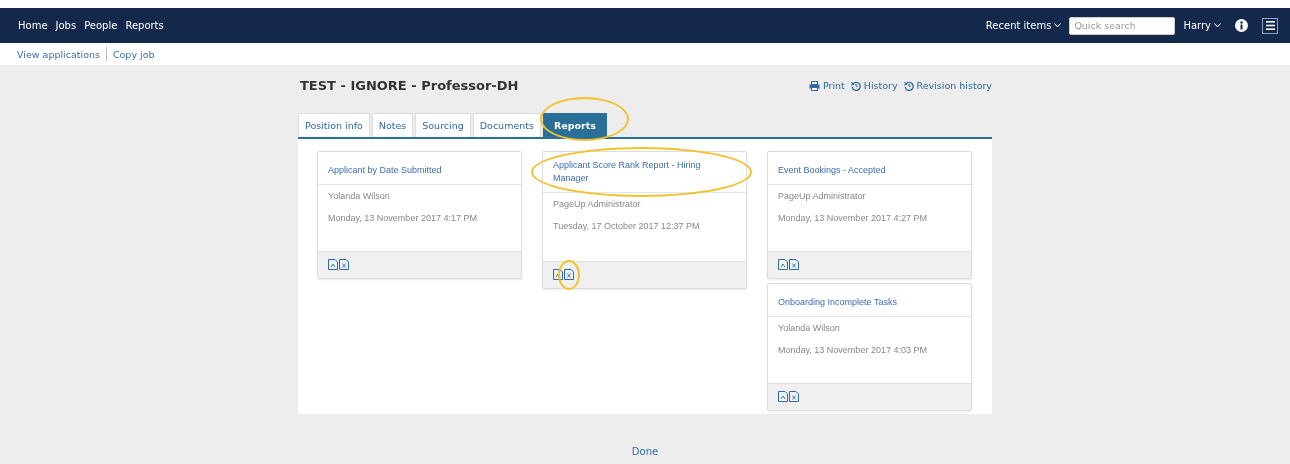 The height and width of the screenshot is (464, 1290). I want to click on tab: Position info, so click(334, 125).